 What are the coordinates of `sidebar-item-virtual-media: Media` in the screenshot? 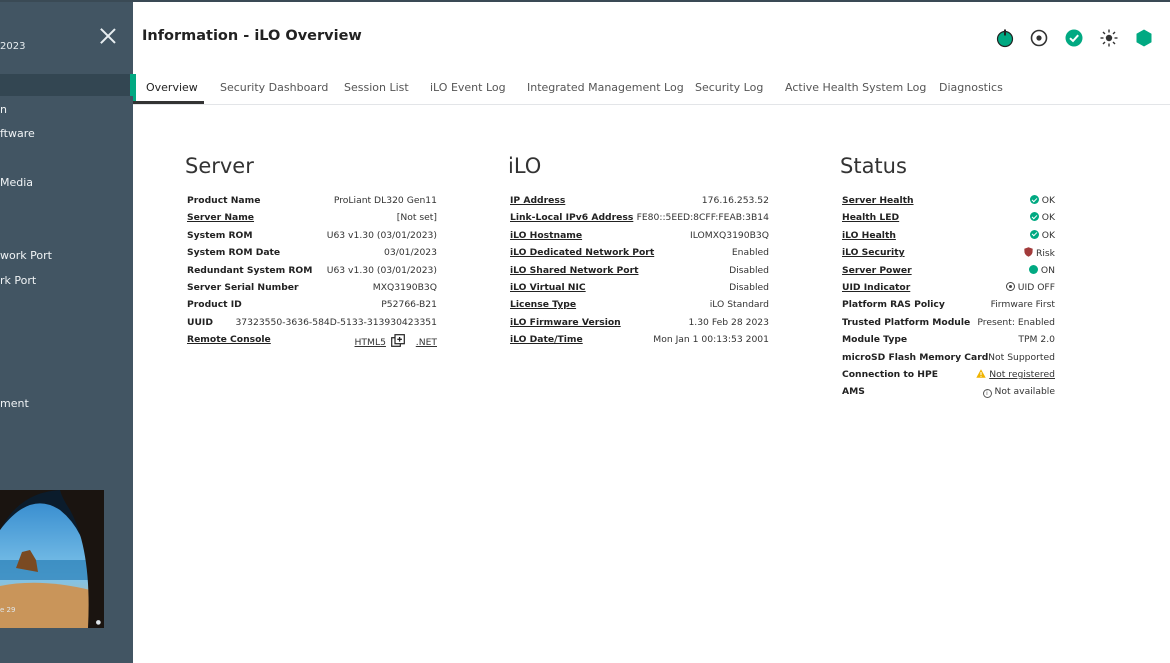 It's located at (16, 182).